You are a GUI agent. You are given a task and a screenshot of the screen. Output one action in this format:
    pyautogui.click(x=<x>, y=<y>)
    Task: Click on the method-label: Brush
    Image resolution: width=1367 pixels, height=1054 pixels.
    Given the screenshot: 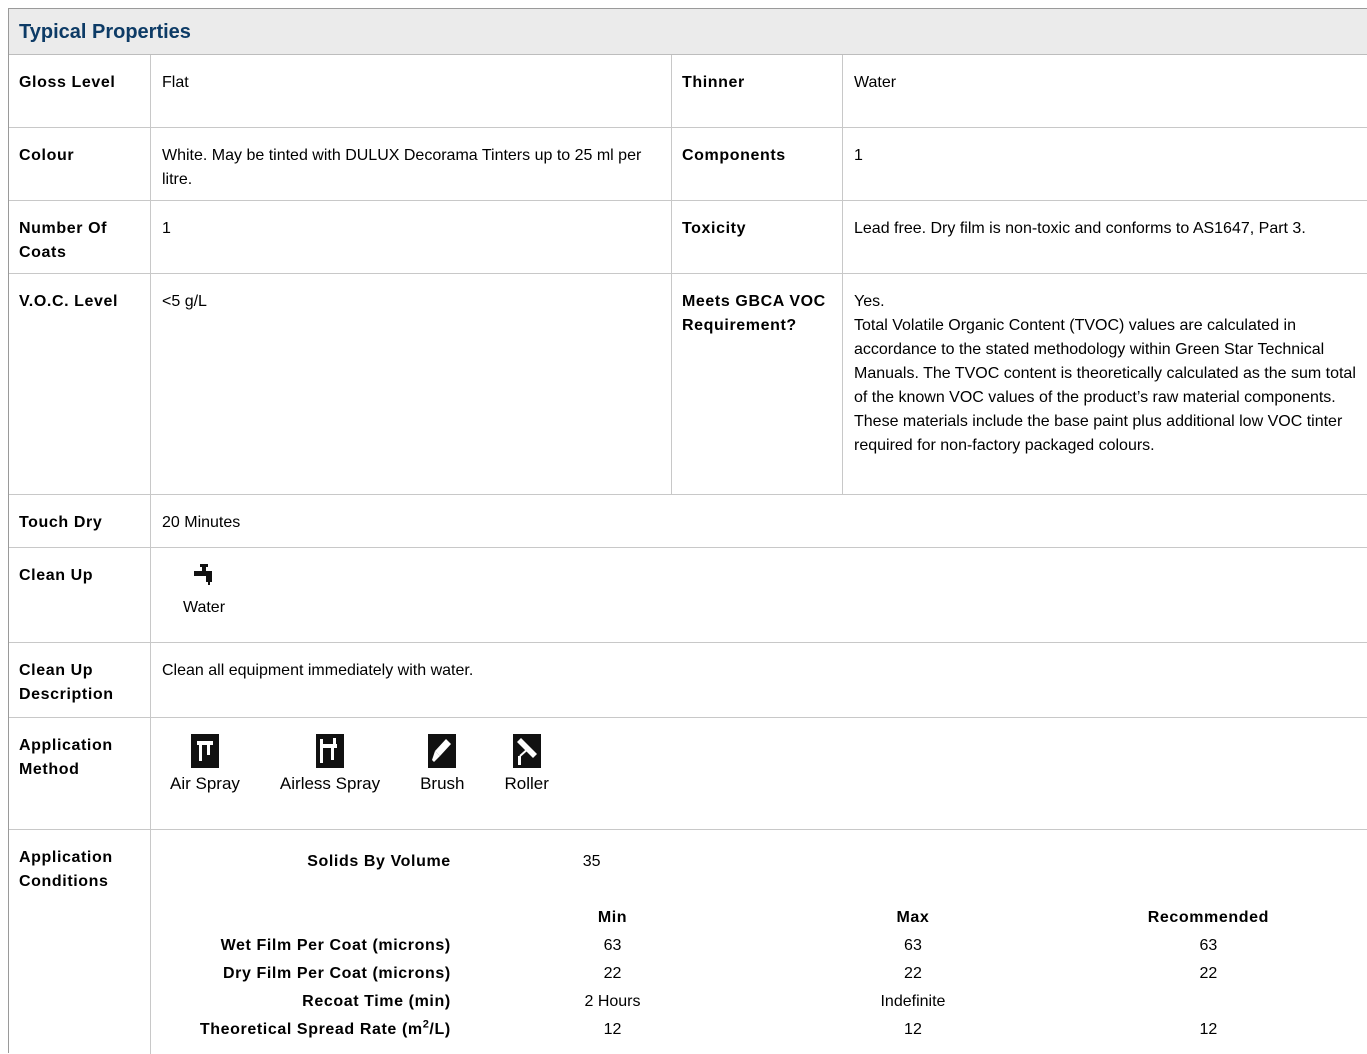 What is the action you would take?
    pyautogui.click(x=442, y=783)
    